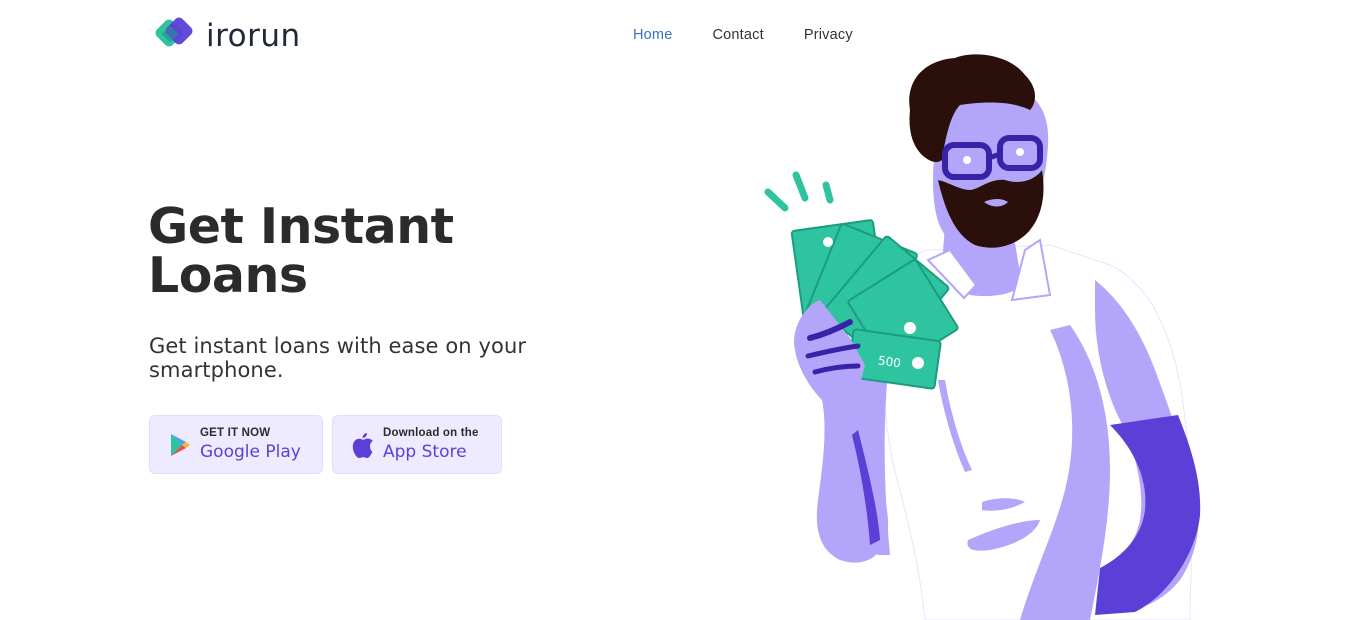 This screenshot has width=1347, height=620. I want to click on app-store-small-label: Download on the, so click(431, 432).